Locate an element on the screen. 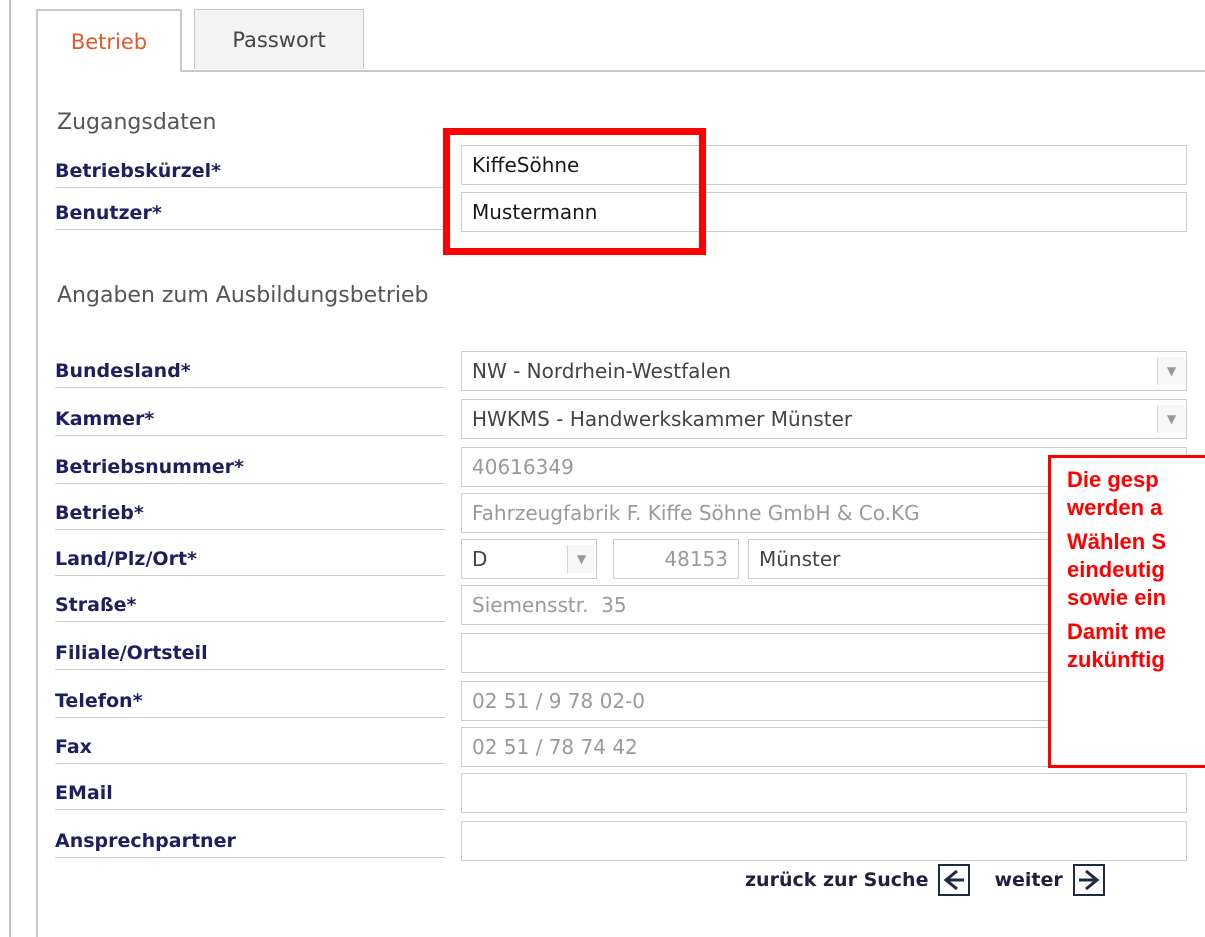 Image resolution: width=1205 pixels, height=937 pixels. callout-text-3: Damit me zukünftig is located at coordinates (1117, 645).